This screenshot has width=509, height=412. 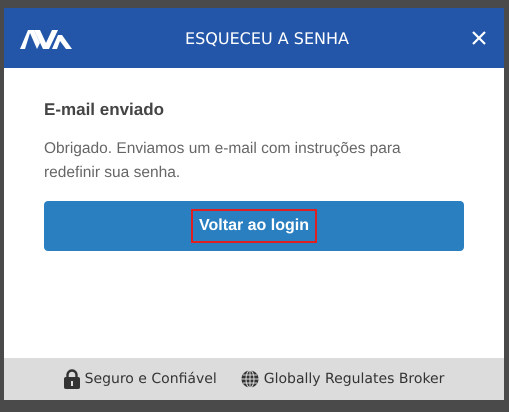 I want to click on message-text: Obrigado. Enviamos um e-mail com instruções para redefinir sua senha., so click(x=223, y=161).